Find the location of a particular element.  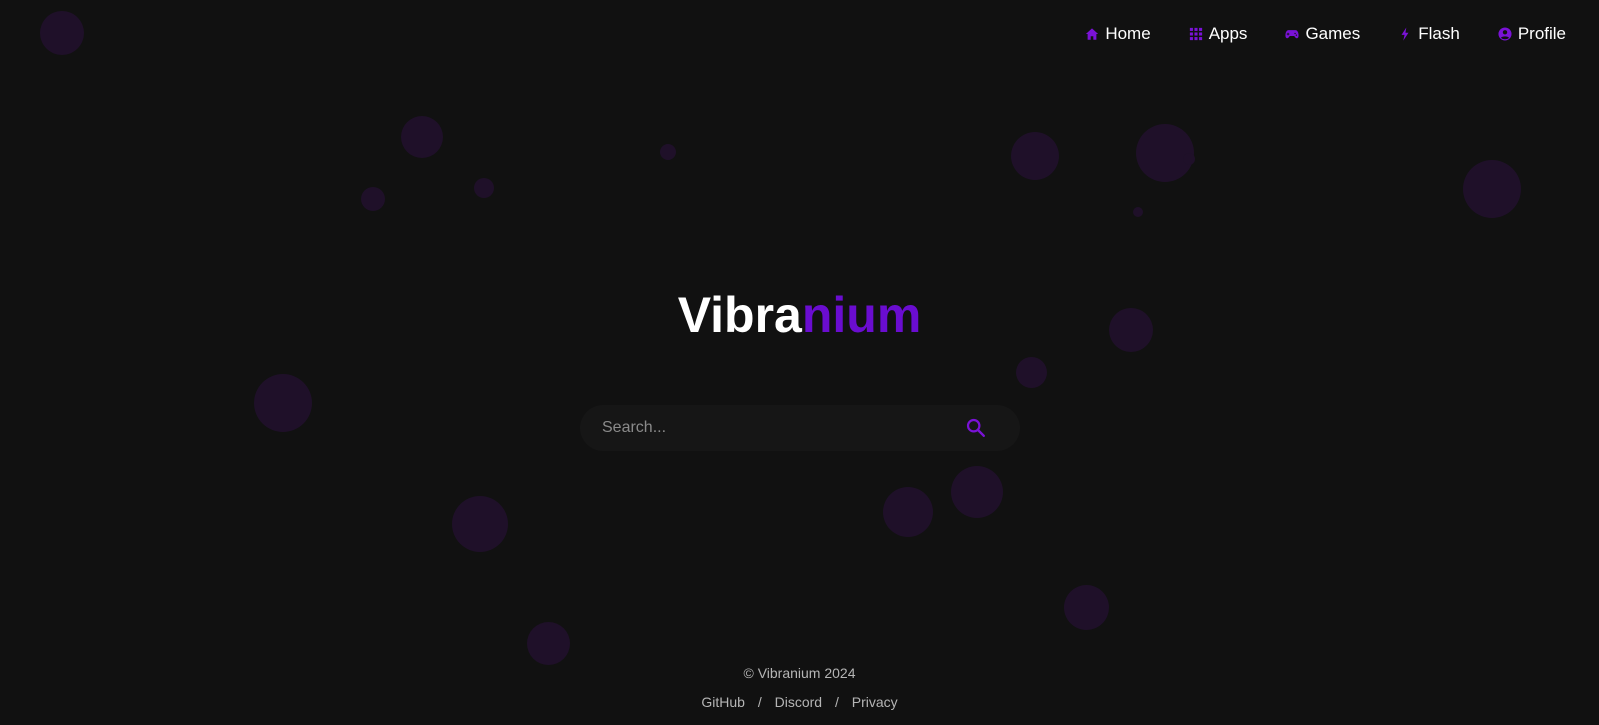

brand-title: Vibranium is located at coordinates (799, 315).